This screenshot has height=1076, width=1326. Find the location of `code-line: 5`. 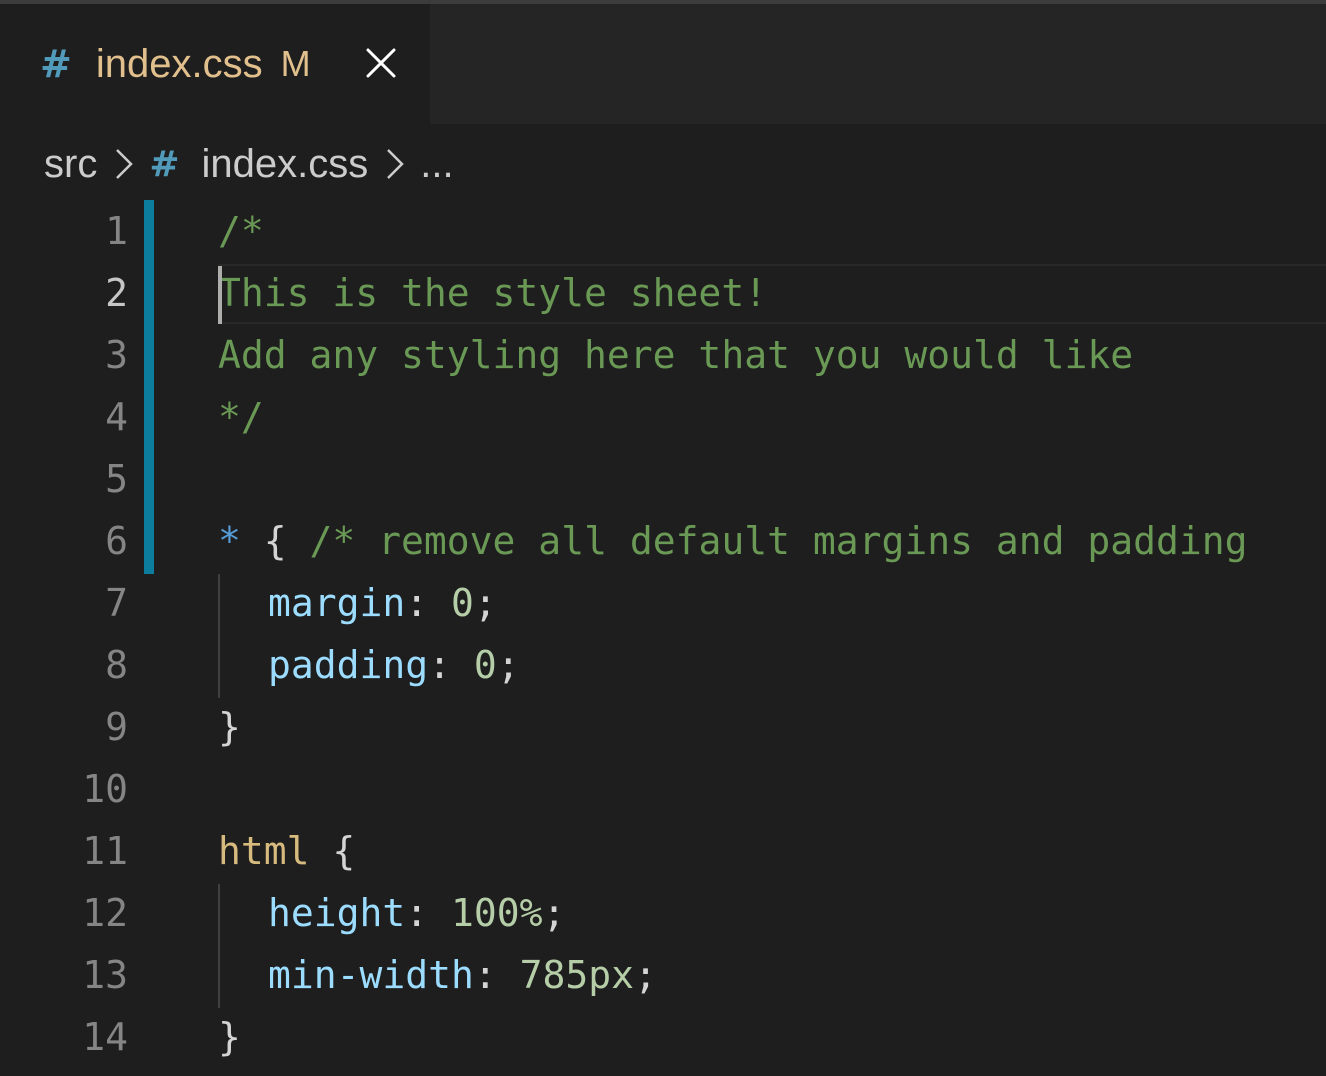

code-line: 5 is located at coordinates (663, 479).